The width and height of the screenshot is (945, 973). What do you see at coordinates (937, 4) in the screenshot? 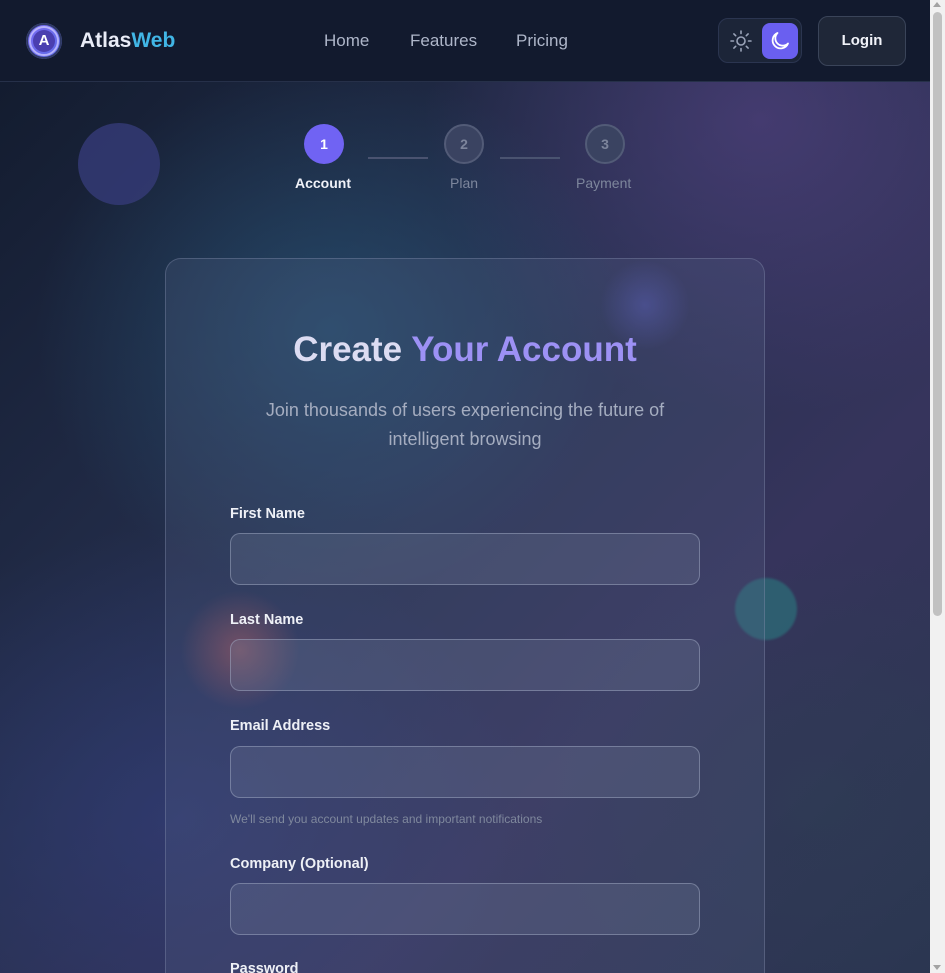
I see `scroll-up-arrow-icon` at bounding box center [937, 4].